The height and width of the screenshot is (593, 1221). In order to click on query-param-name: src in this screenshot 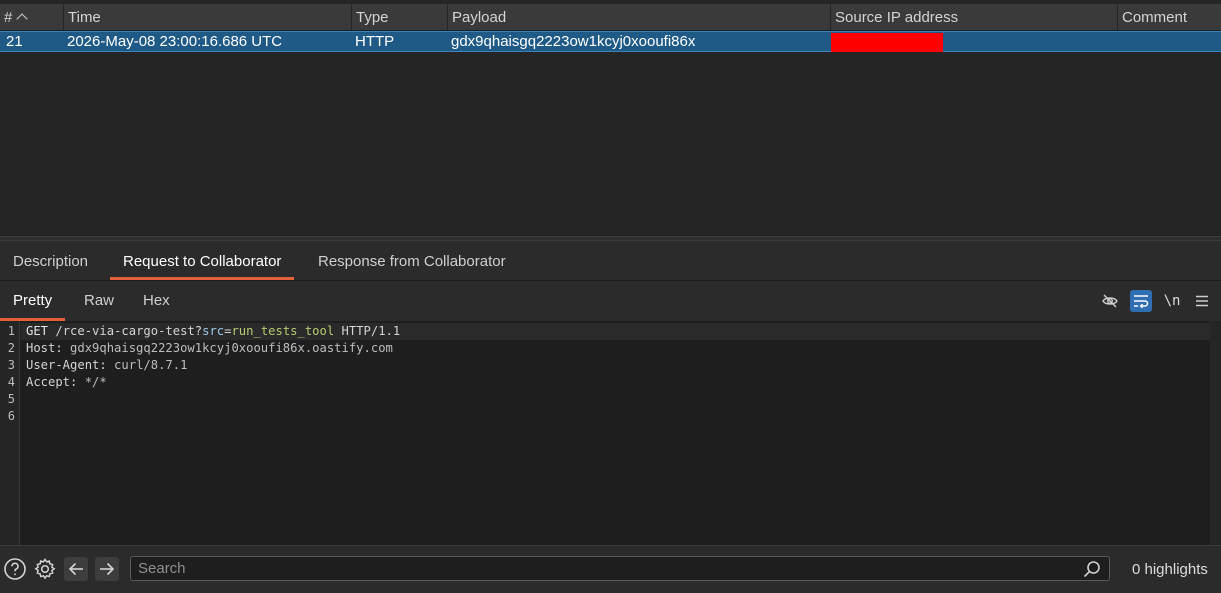, I will do `click(213, 331)`.